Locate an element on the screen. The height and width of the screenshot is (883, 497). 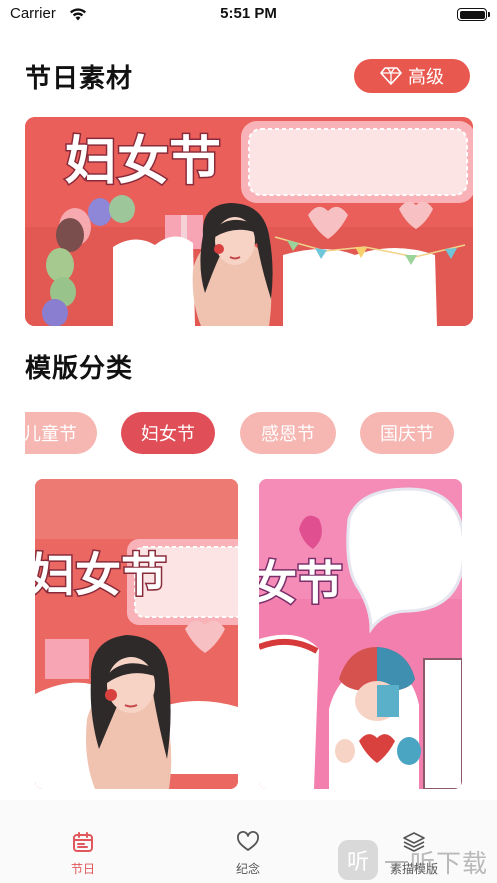
category-chip-national-day: 国庆节 is located at coordinates (407, 433).